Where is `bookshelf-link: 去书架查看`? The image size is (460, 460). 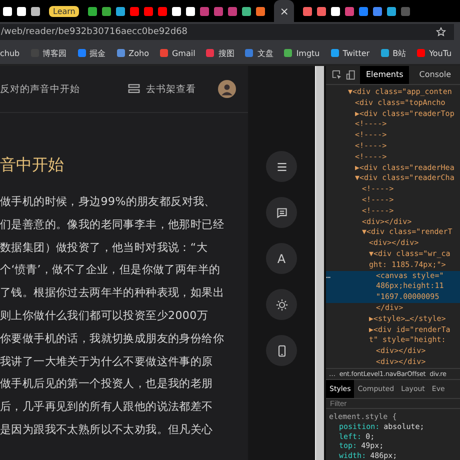 bookshelf-link: 去书架查看 is located at coordinates (161, 89).